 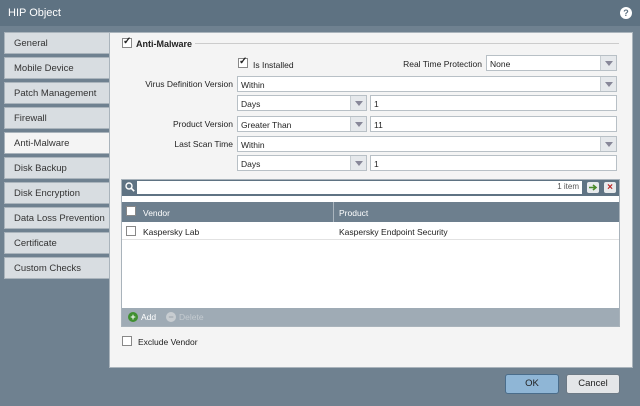 I want to click on section-divider, so click(x=407, y=43).